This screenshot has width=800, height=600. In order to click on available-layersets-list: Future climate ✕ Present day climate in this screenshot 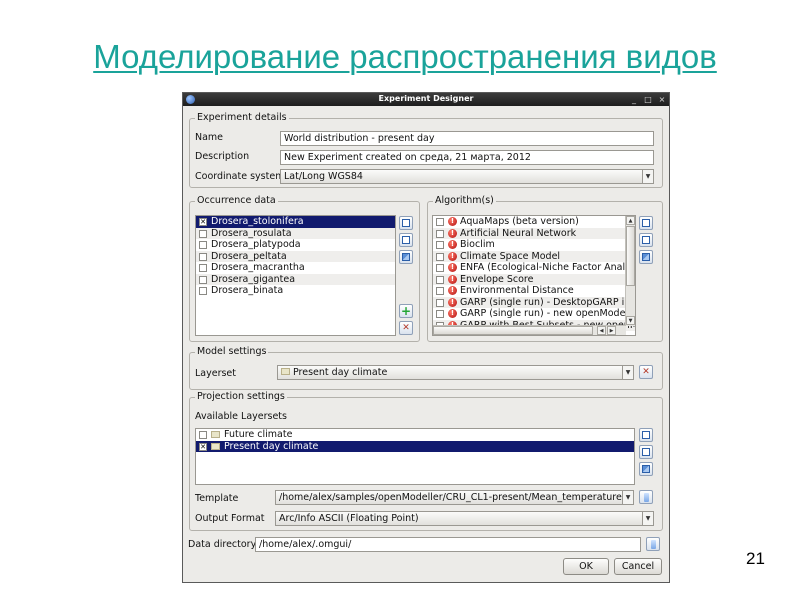, I will do `click(415, 456)`.